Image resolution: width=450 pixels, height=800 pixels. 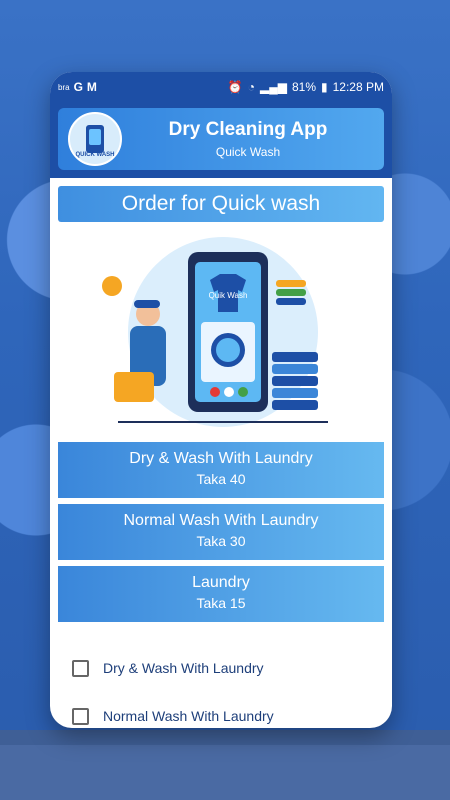 I want to click on app-subtitle: Quick Wash, so click(x=248, y=152).